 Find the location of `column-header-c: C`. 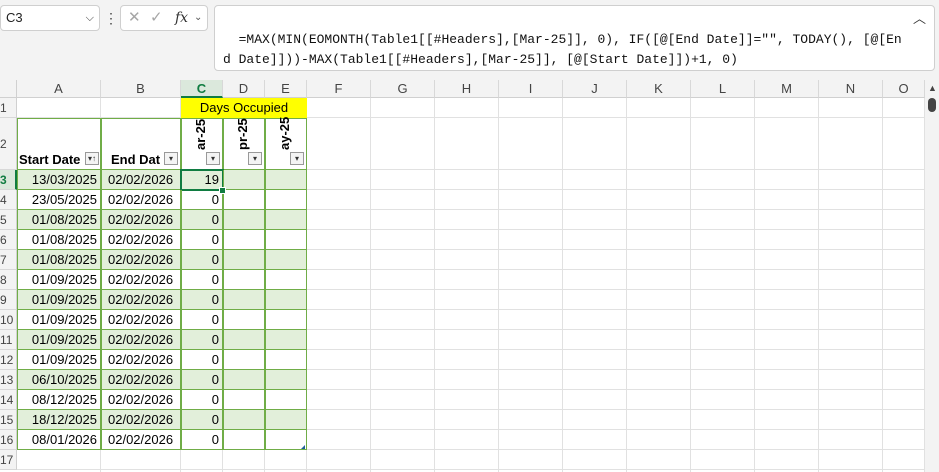

column-header-c: C is located at coordinates (202, 89).